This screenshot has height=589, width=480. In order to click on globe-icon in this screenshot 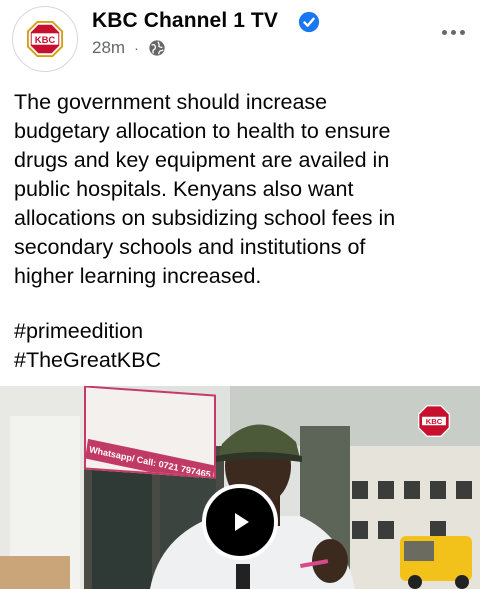, I will do `click(157, 48)`.